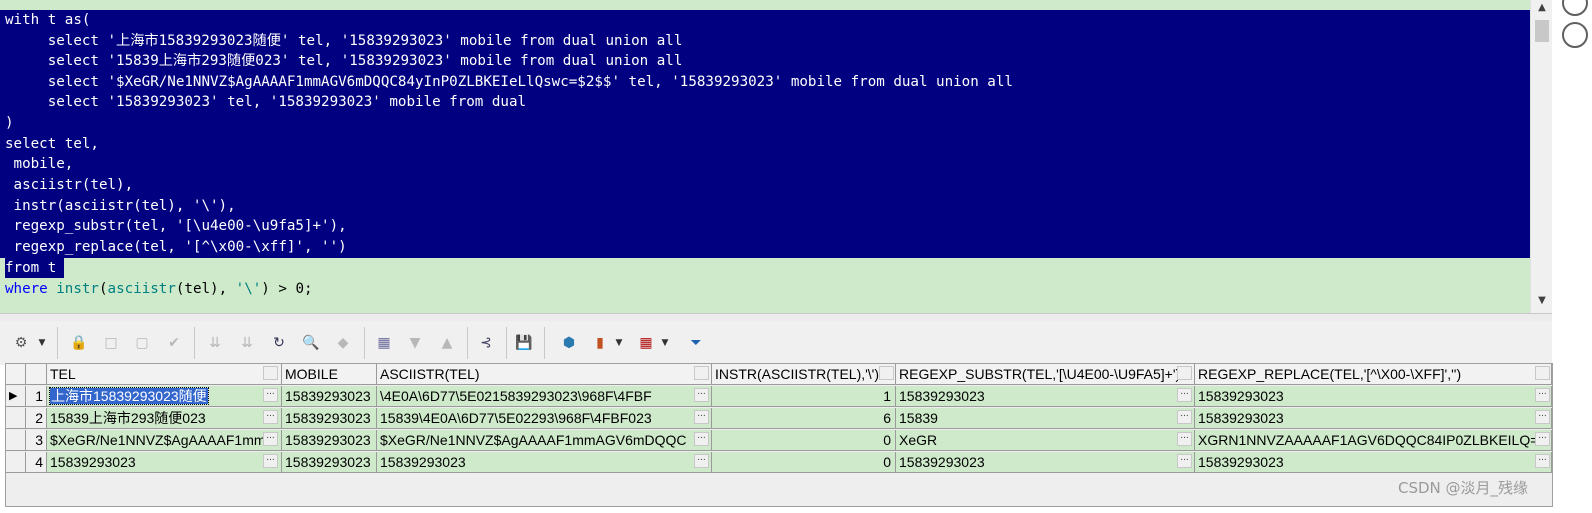 This screenshot has width=1592, height=513. What do you see at coordinates (447, 343) in the screenshot?
I see `prev-page-icon: ▲` at bounding box center [447, 343].